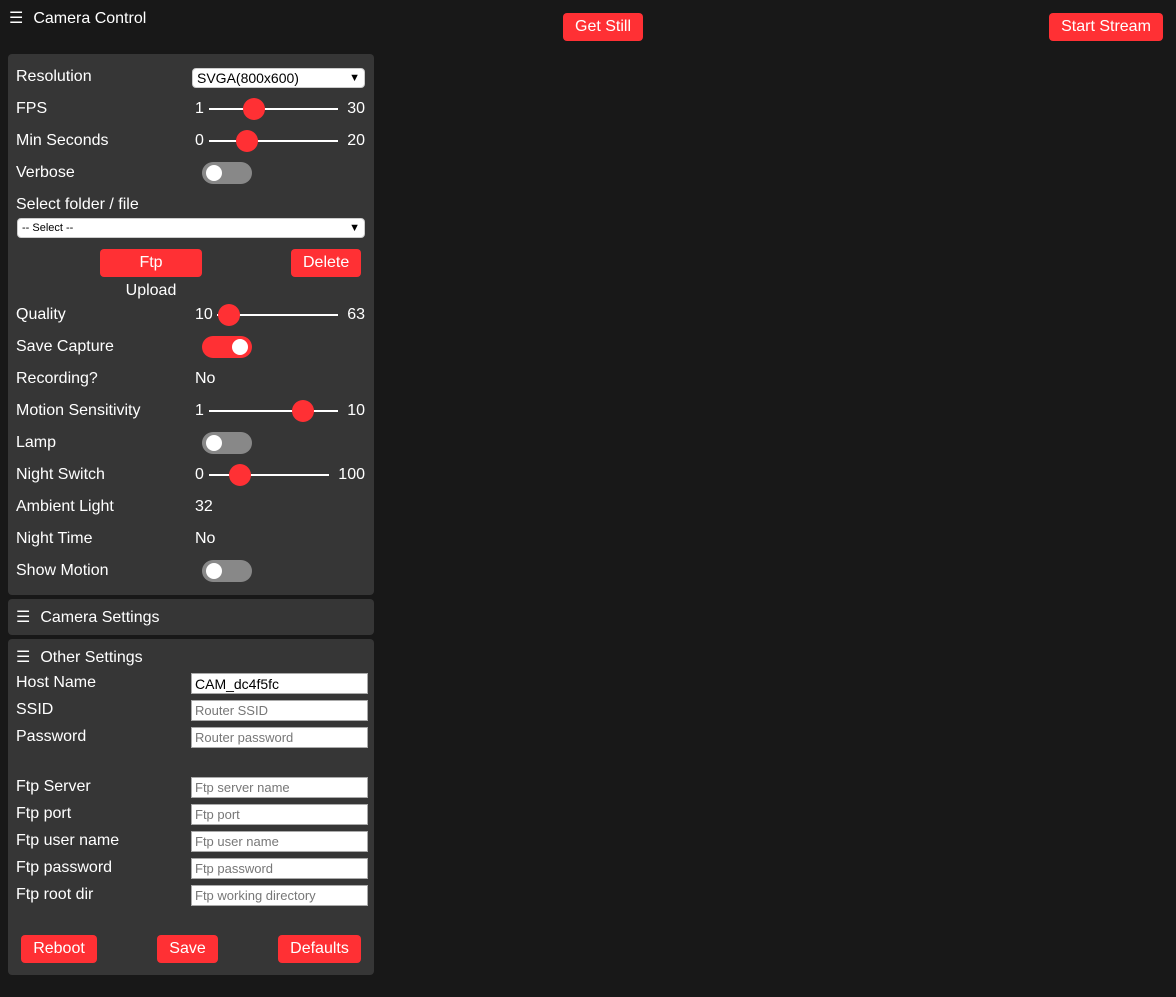 The width and height of the screenshot is (1176, 997). I want to click on delete-button: Delete, so click(326, 263).